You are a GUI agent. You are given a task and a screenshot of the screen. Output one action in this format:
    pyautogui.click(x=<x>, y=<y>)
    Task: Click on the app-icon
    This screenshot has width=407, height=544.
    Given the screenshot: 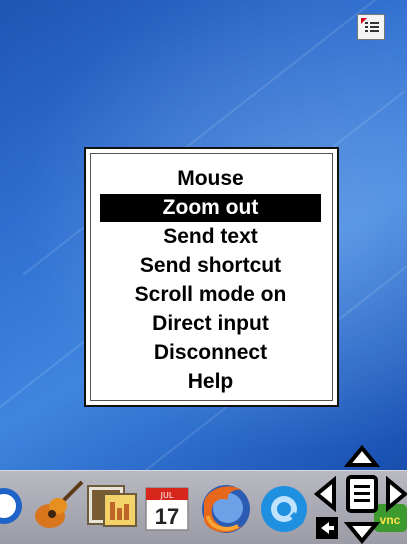 What is the action you would take?
    pyautogui.click(x=13, y=506)
    